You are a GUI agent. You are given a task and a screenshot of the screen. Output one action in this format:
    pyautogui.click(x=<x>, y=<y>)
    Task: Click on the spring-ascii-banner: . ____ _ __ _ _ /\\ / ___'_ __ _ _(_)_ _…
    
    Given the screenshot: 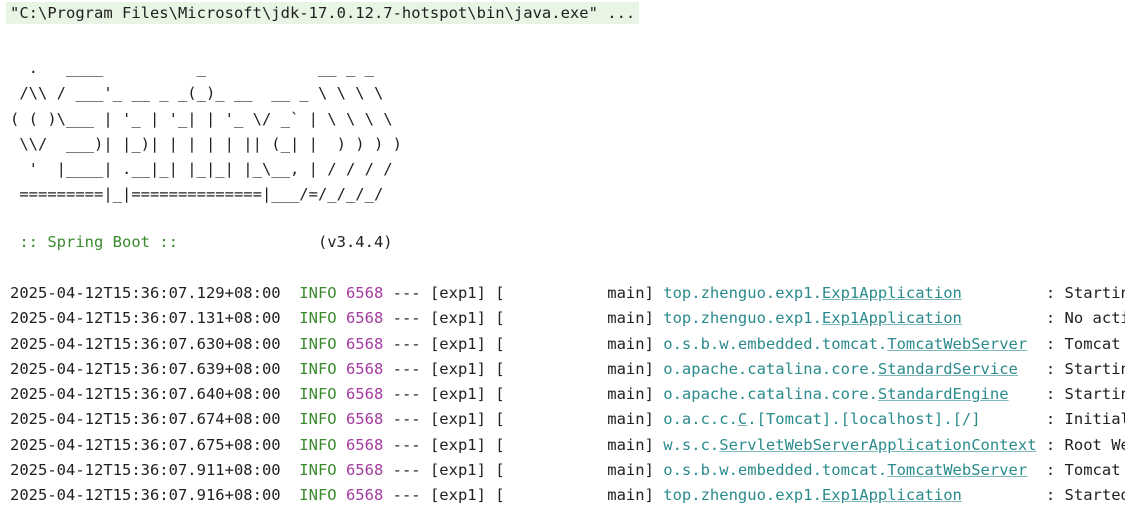 What is the action you would take?
    pyautogui.click(x=206, y=131)
    